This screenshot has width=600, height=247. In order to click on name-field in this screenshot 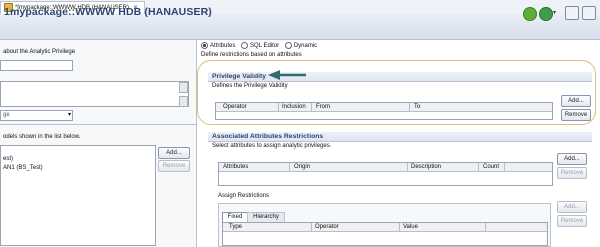, I will do `click(36, 65)`.